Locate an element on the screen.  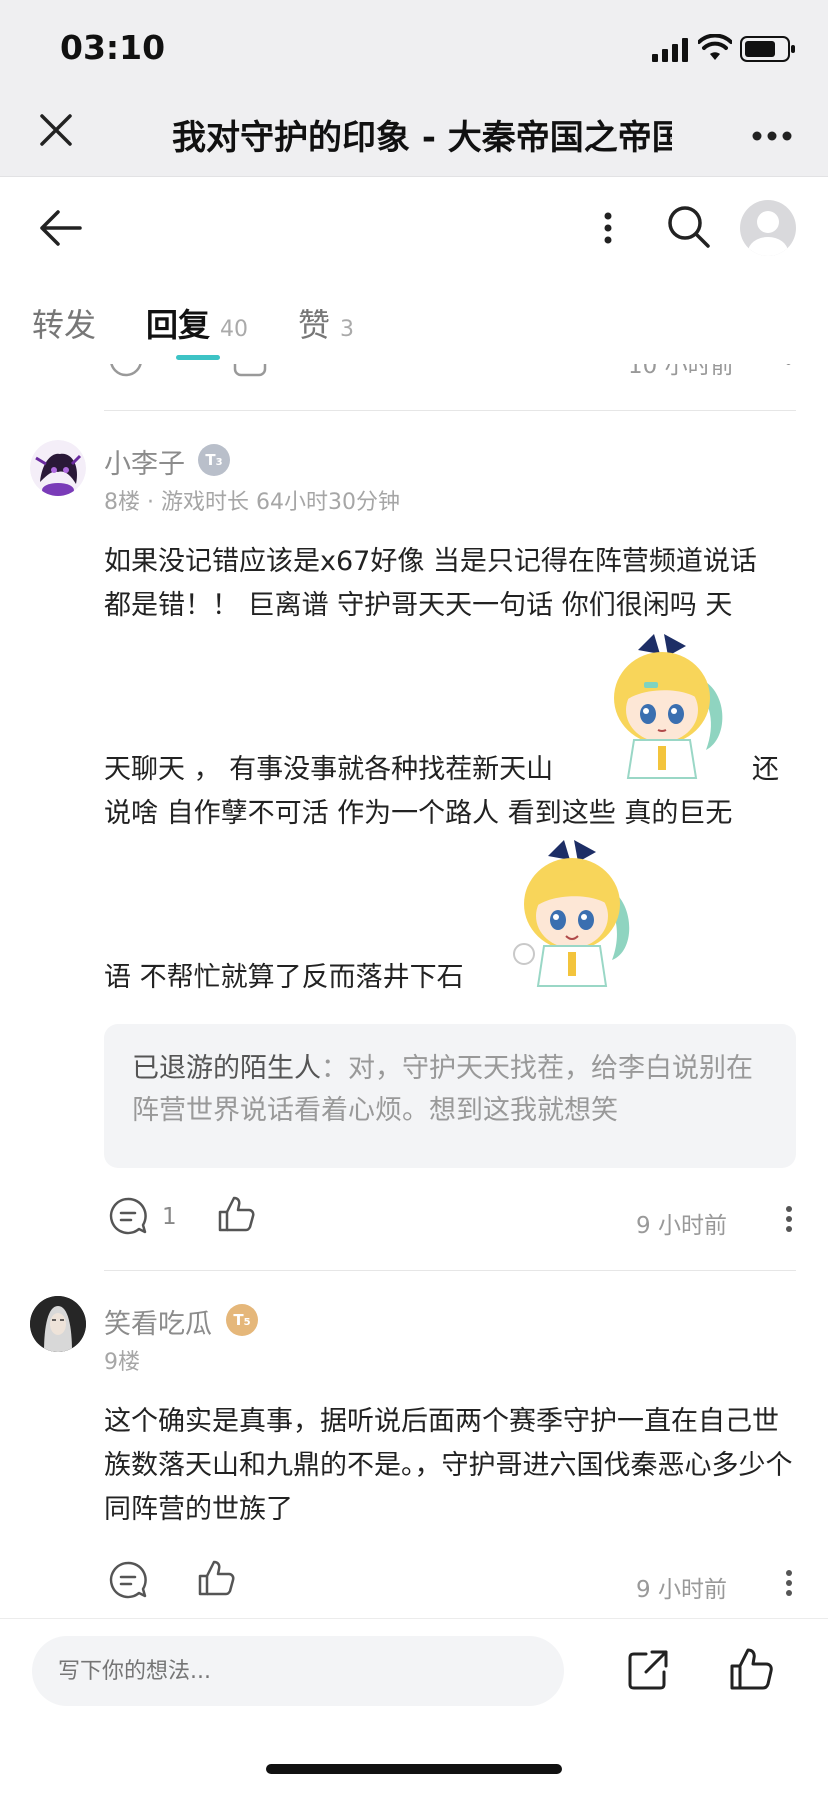
comment-text-line: 如果没记错应该是x67好像 当是只记得在阵营频道说话 is located at coordinates (430, 561).